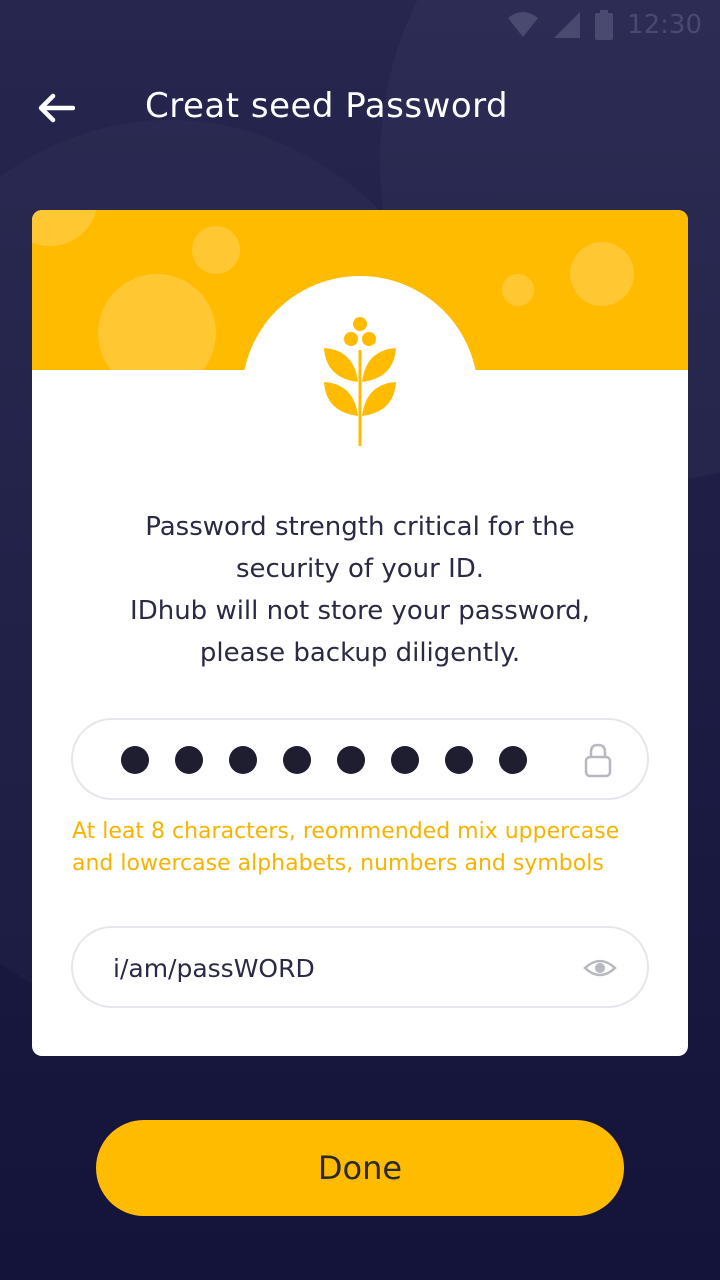  What do you see at coordinates (324, 760) in the screenshot?
I see `masked-password` at bounding box center [324, 760].